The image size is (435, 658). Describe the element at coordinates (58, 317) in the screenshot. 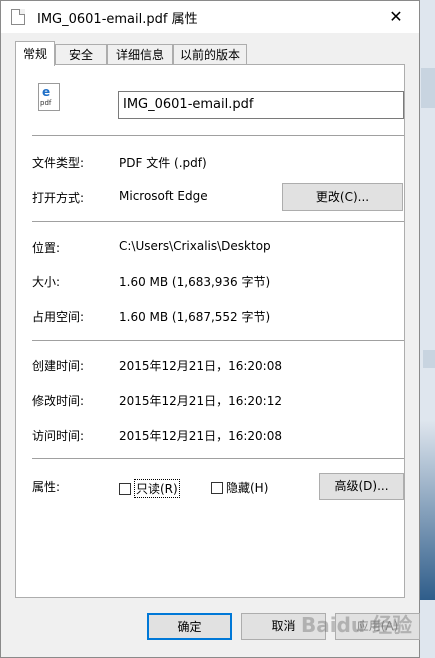

I see `size-on-disk-label: 占用空间:` at that location.